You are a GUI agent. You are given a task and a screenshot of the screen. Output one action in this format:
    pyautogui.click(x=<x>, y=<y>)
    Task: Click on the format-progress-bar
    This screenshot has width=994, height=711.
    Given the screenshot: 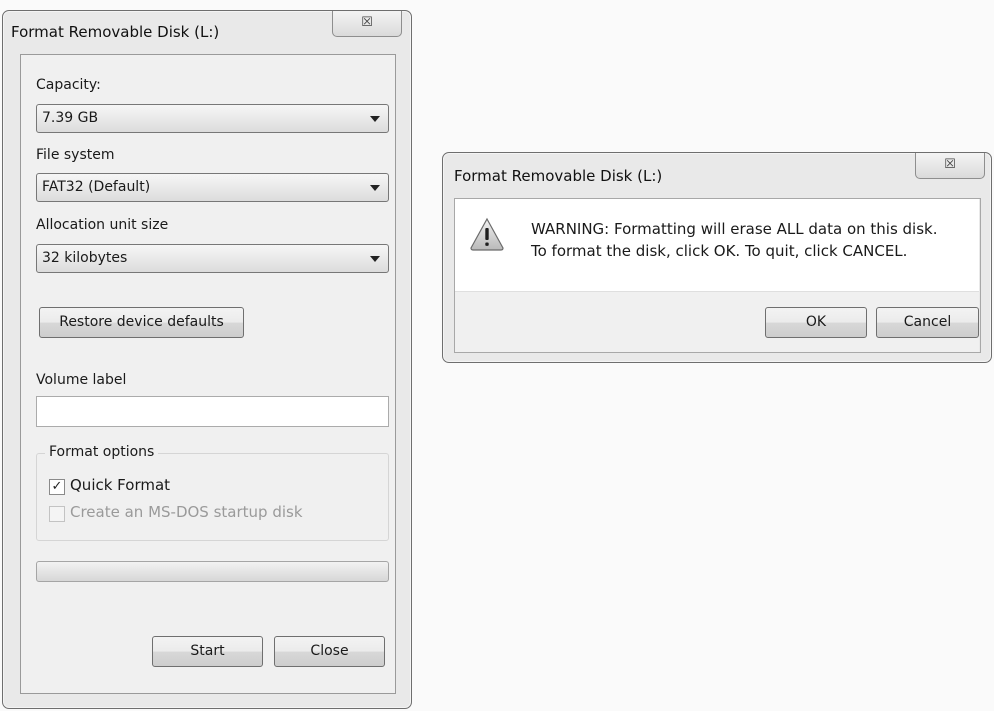 What is the action you would take?
    pyautogui.click(x=212, y=571)
    